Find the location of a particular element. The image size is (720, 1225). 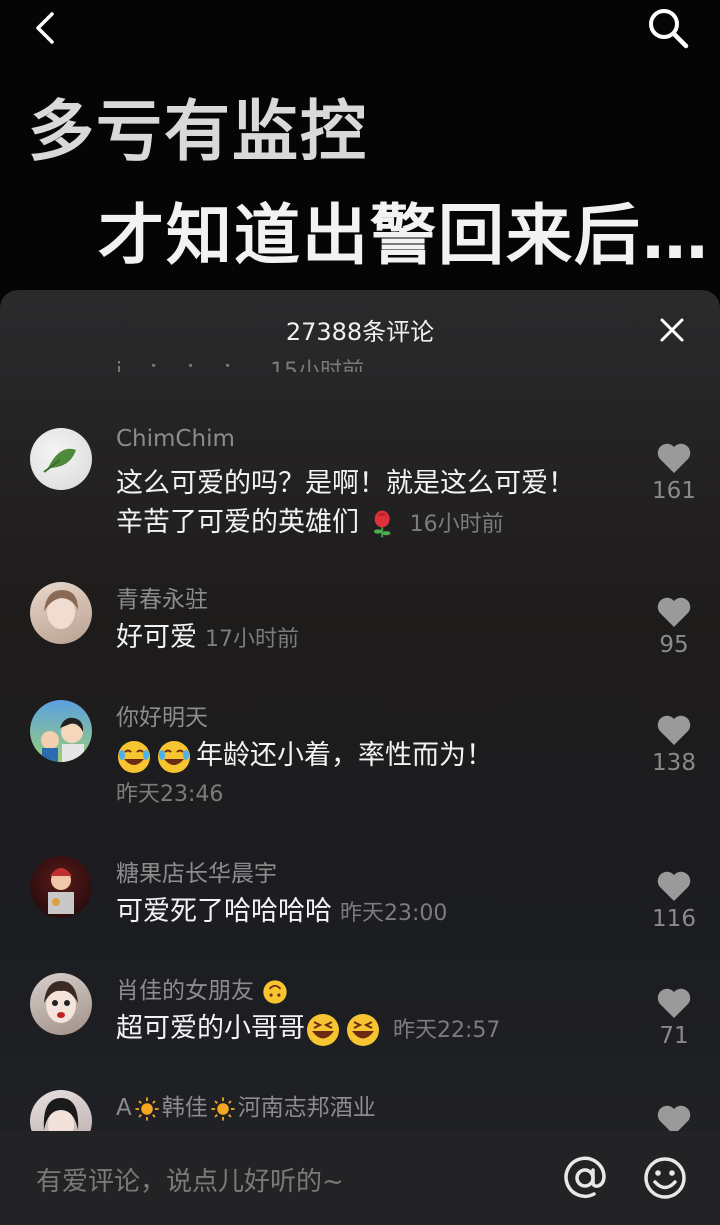

top-bar is located at coordinates (360, 30).